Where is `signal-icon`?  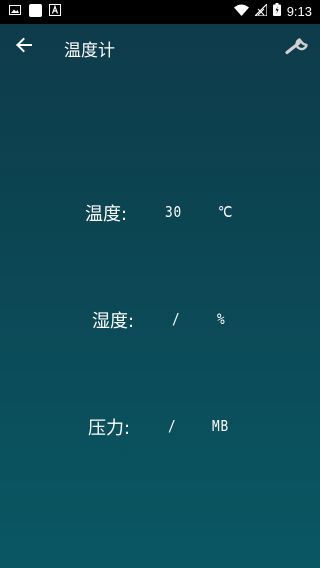 signal-icon is located at coordinates (260, 10).